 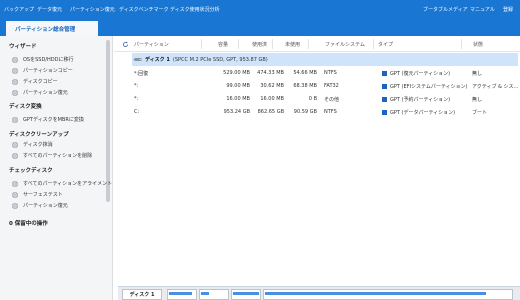 I want to click on sidebar-scrollbar, so click(x=108, y=121).